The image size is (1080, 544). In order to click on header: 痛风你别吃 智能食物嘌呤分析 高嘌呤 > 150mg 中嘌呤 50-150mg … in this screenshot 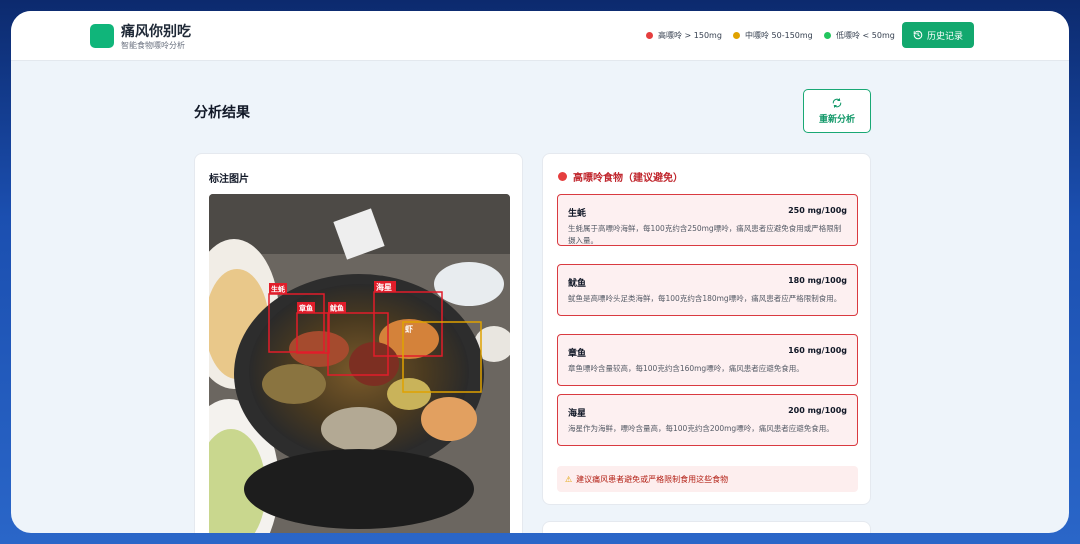, I will do `click(540, 36)`.